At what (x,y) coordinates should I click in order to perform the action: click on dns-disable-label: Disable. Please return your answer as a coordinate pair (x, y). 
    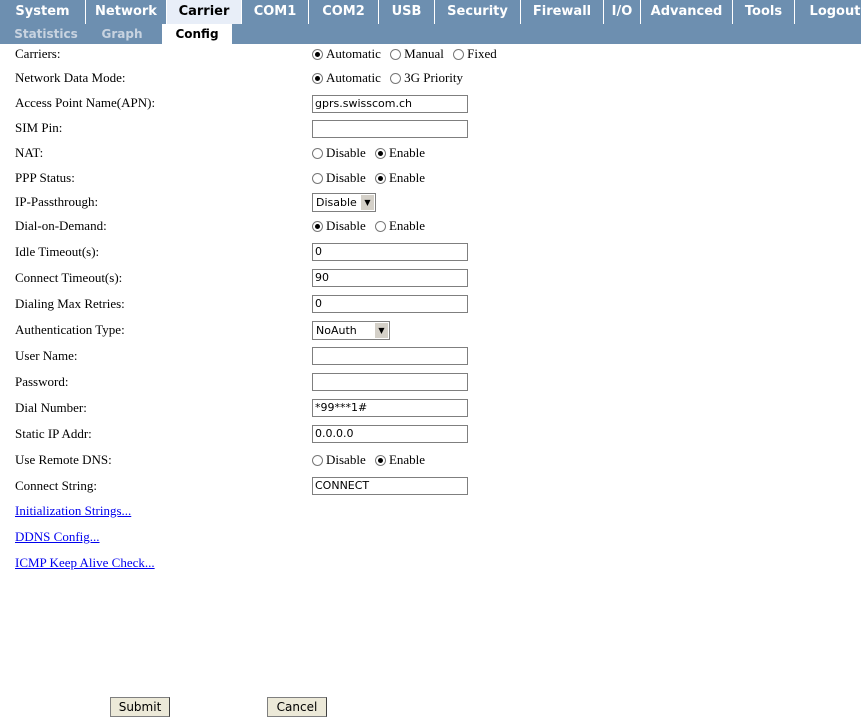
    Looking at the image, I should click on (346, 459).